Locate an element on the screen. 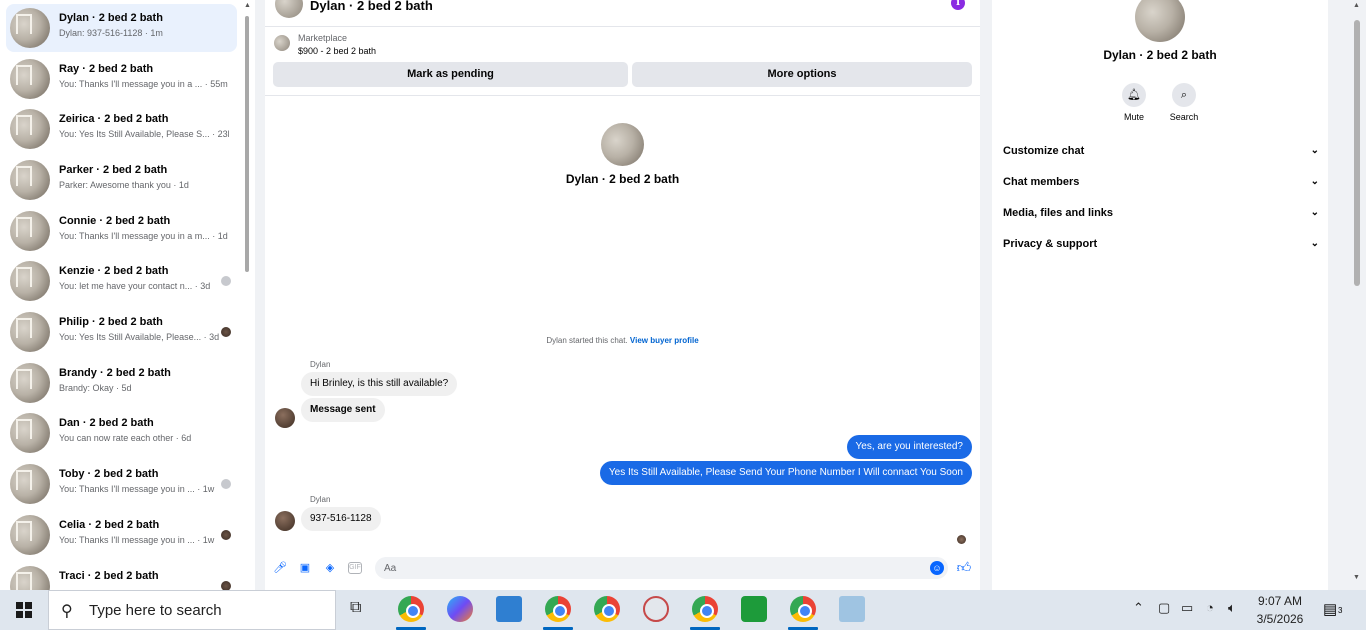 The height and width of the screenshot is (630, 1366). message-bubble: Hi Brinley, is this still available? is located at coordinates (379, 384).